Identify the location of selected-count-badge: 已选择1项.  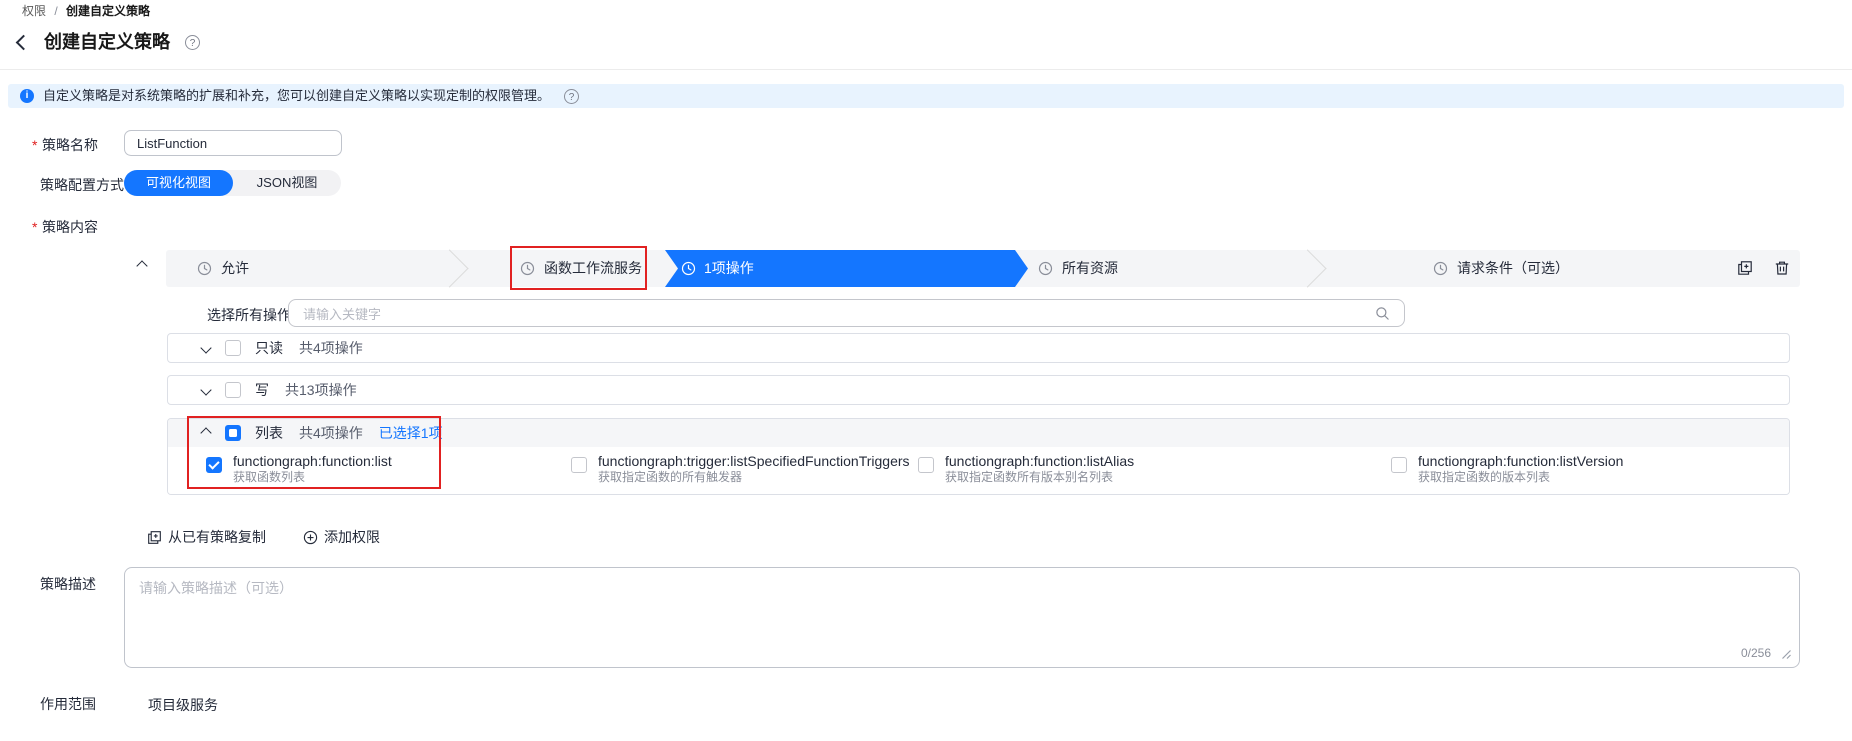
(410, 433).